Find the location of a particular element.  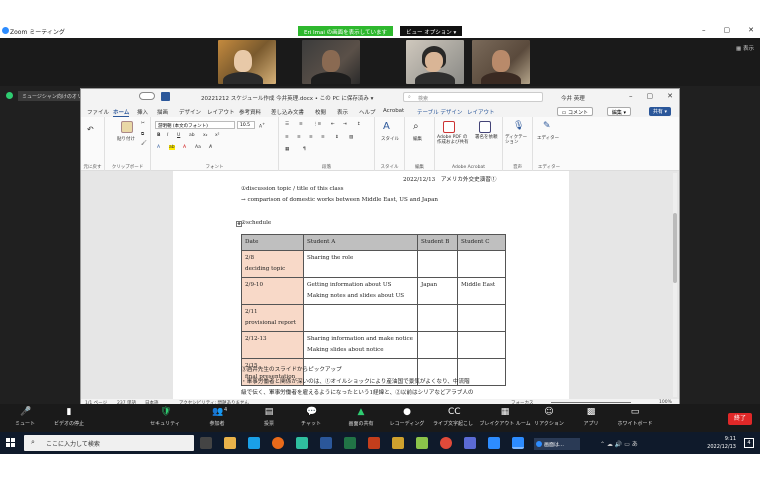

table-move-handle-icon: ✥ is located at coordinates (239, 224).